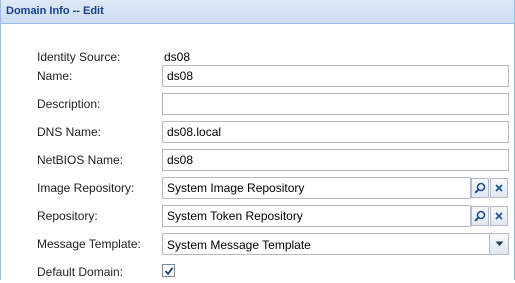 This screenshot has height=283, width=515. Describe the element at coordinates (316, 188) in the screenshot. I see `image-repository-field` at that location.